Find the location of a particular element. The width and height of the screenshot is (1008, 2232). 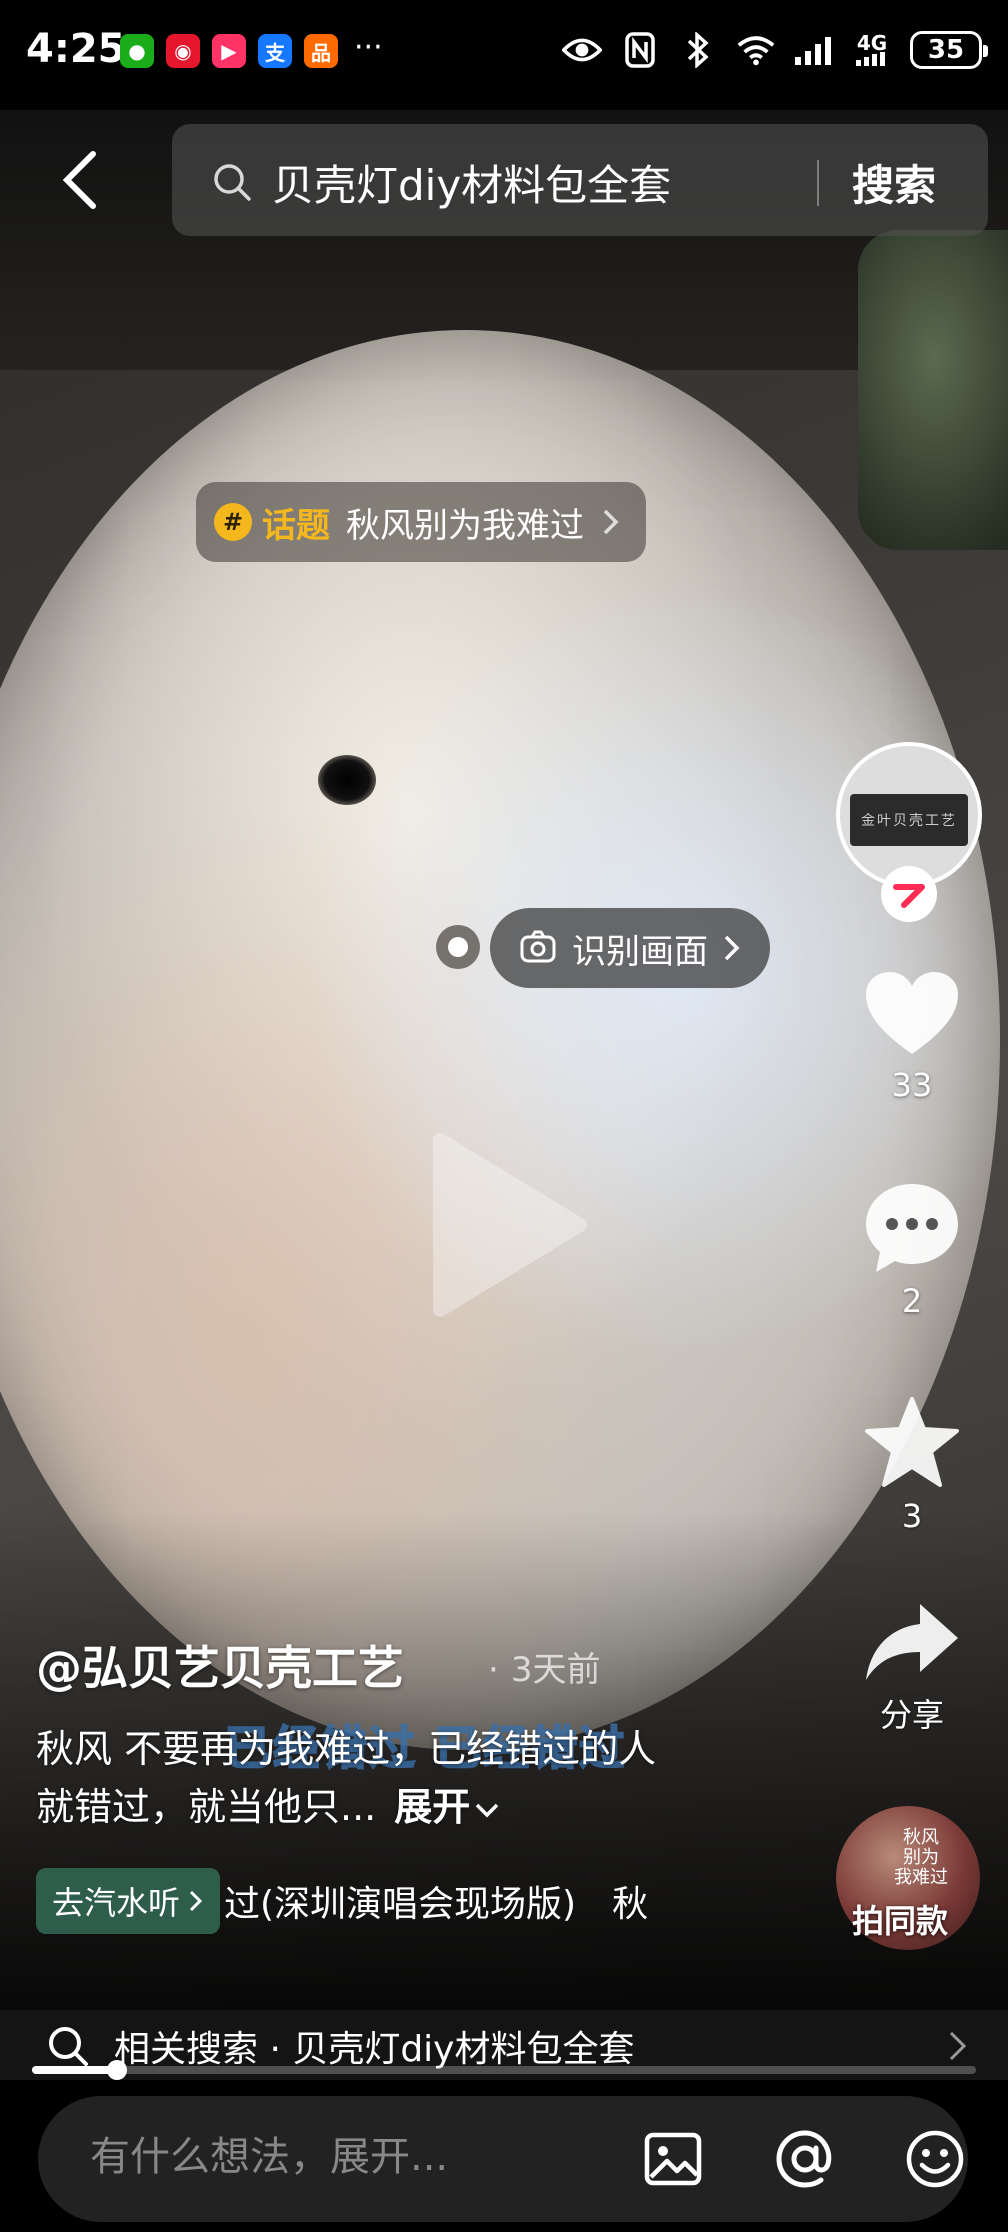

topic-chip: # 话题 秋风别为我难过 is located at coordinates (421, 522).